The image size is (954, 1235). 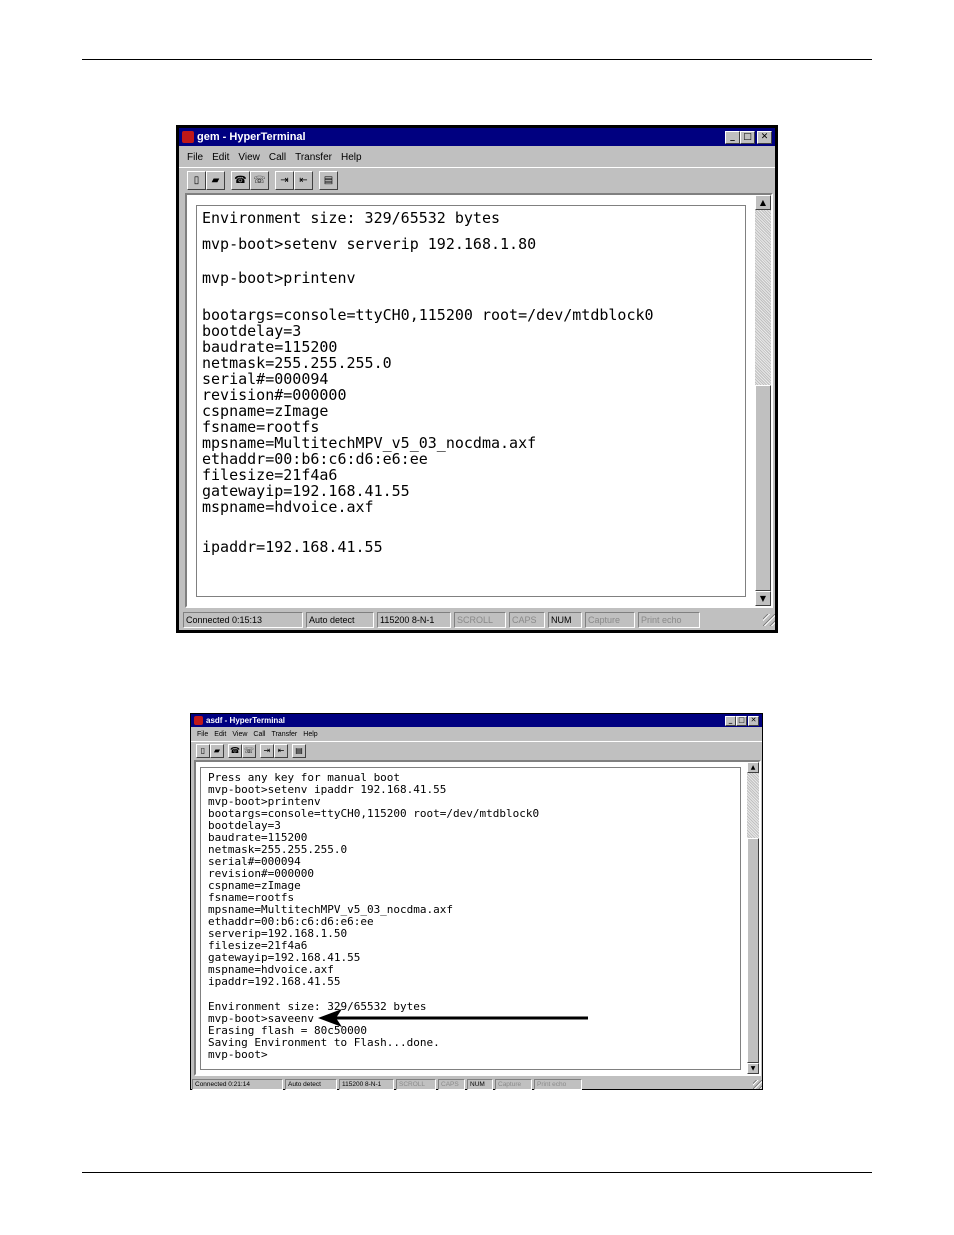 What do you see at coordinates (306, 491) in the screenshot?
I see `terminal-line: gatewayip=192.168.41.55` at bounding box center [306, 491].